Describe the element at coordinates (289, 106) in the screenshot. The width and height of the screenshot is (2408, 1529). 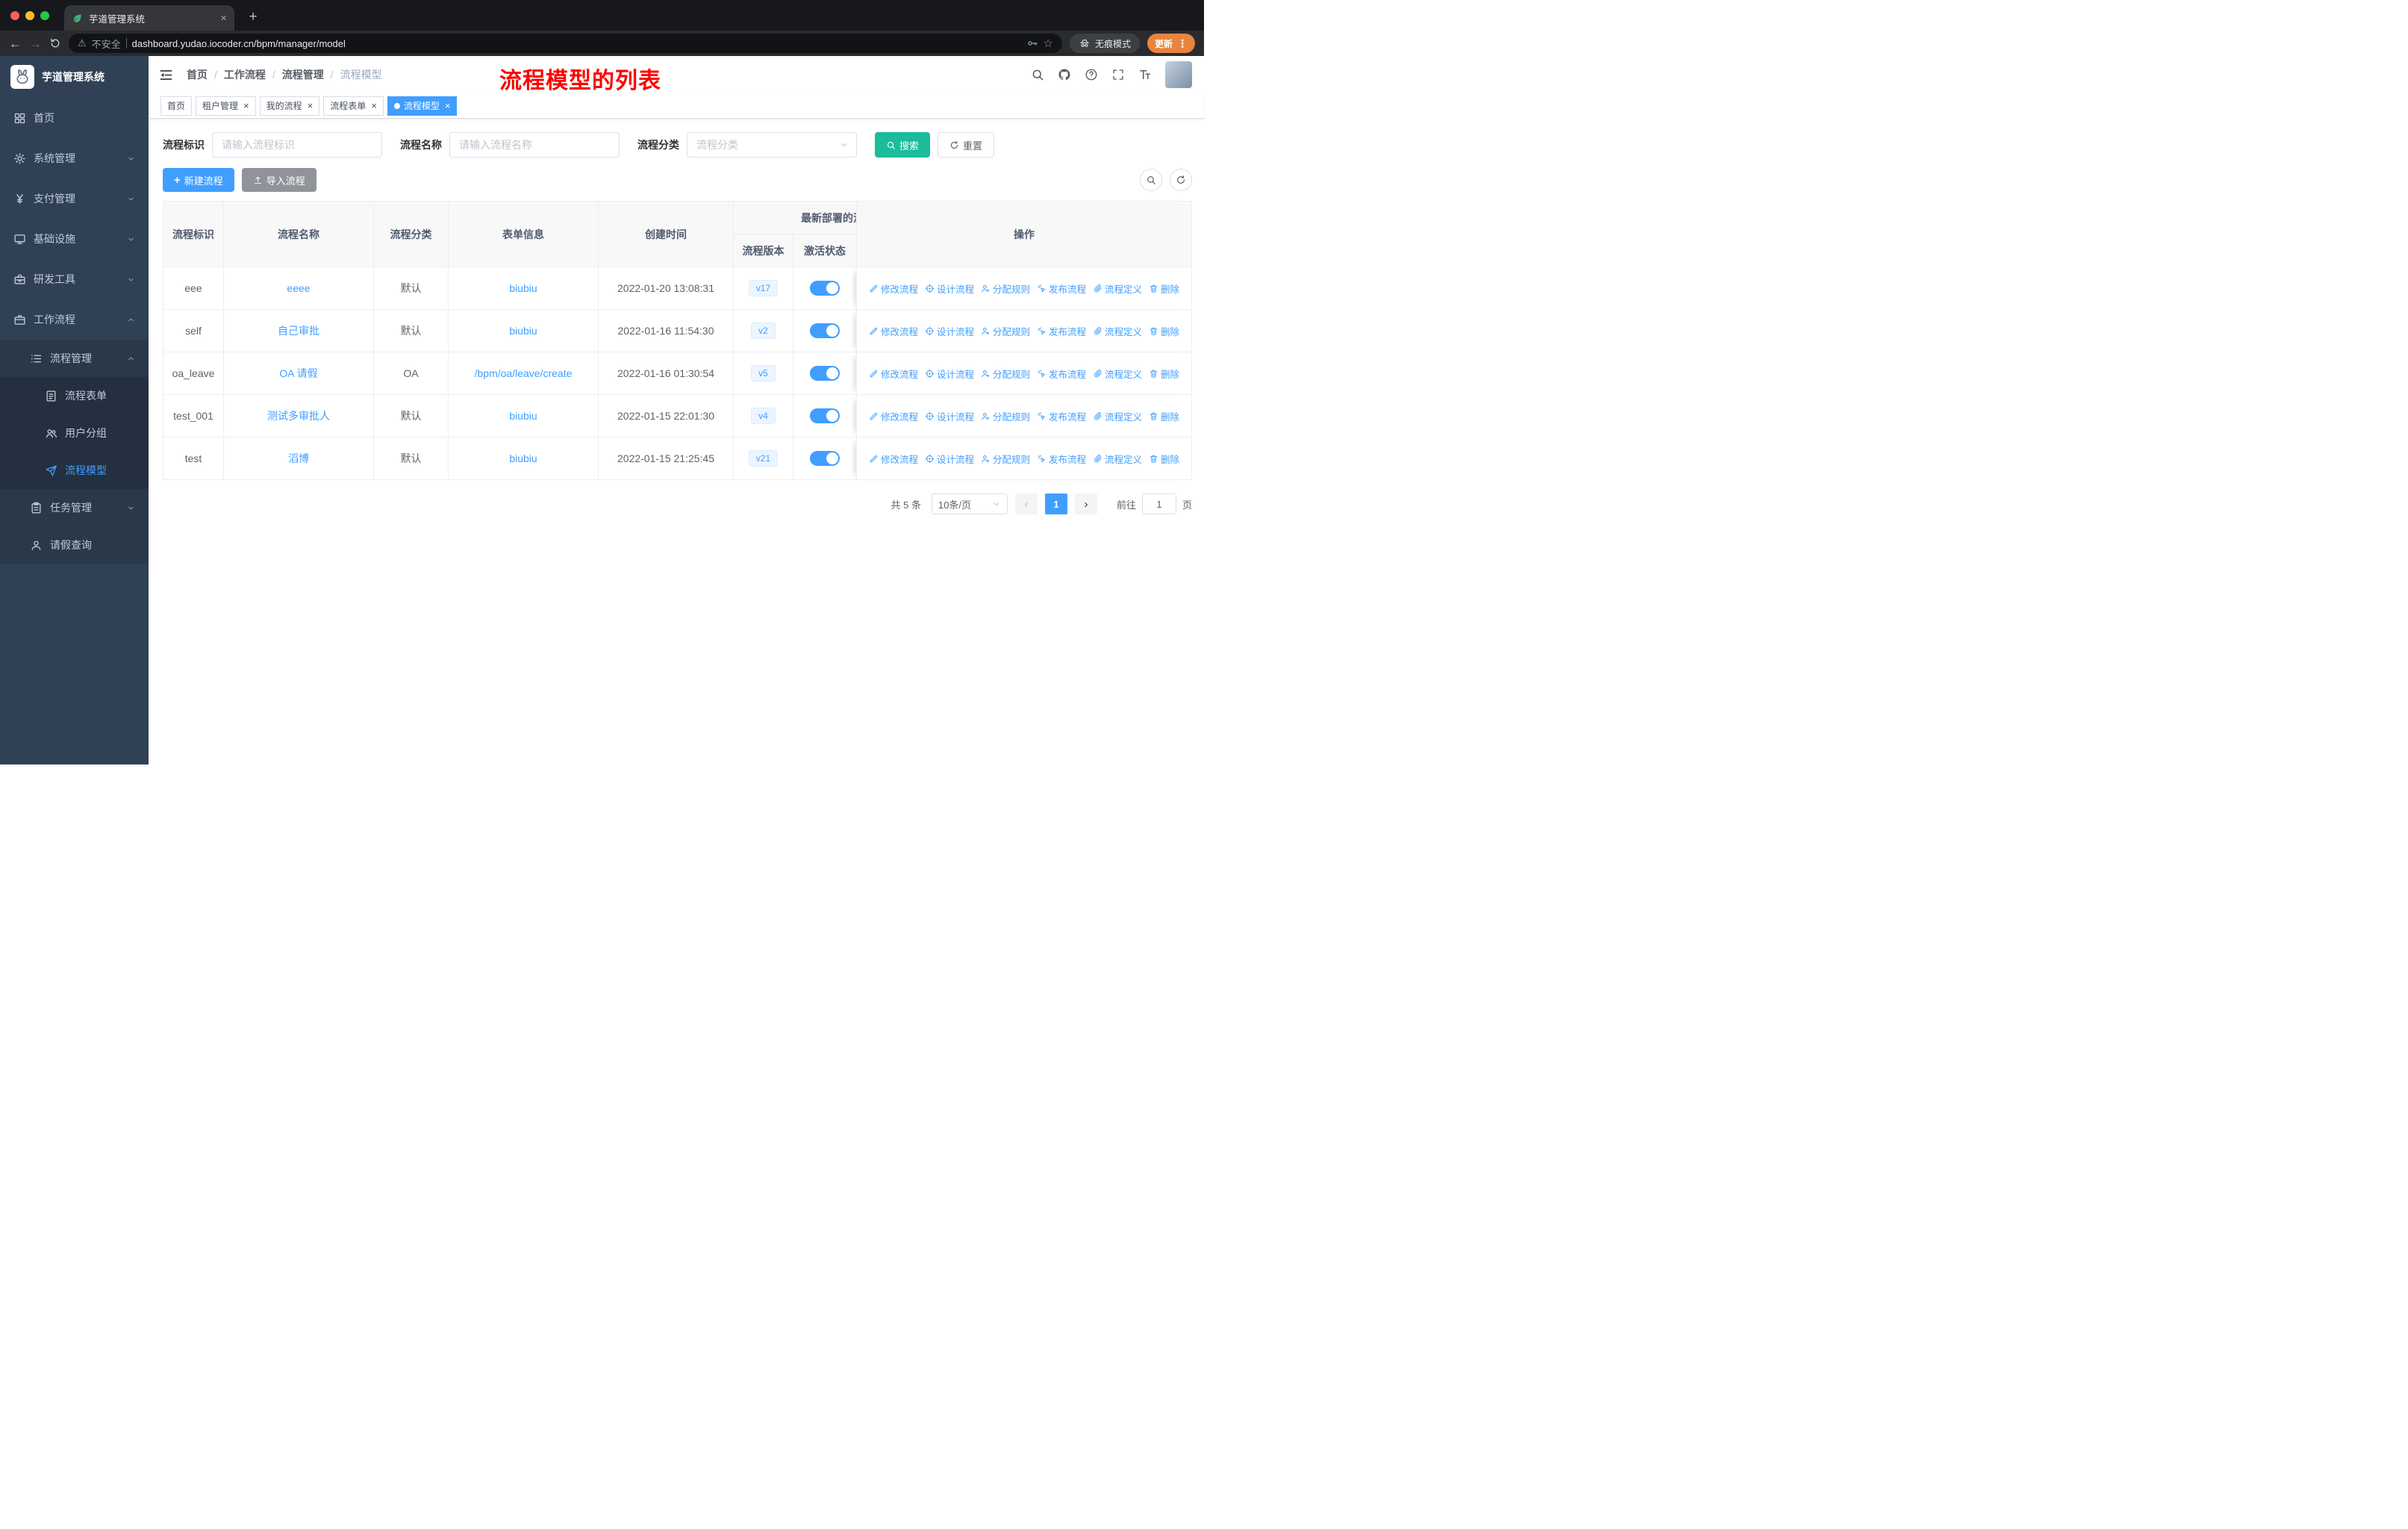
I see `view-tab-my-process: 我的流程 ×` at that location.